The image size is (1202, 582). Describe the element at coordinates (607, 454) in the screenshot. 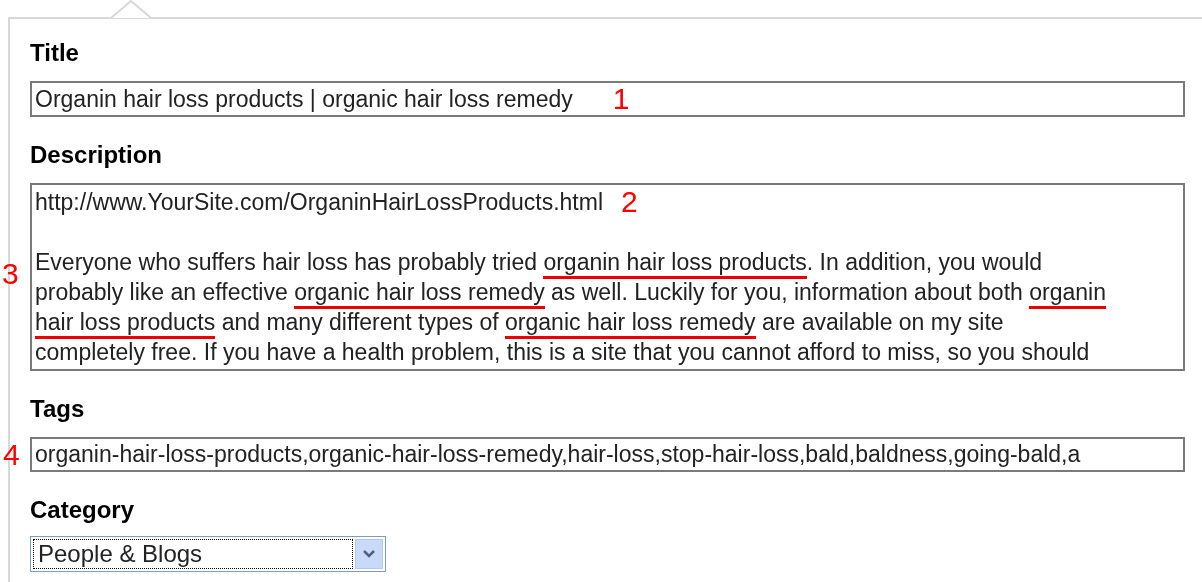

I see `tags-field: organin-hair-loss-products,organic-hair-loss-remedy,hair-loss,stop-hair-loss,bald,baldness,going-bald,a` at that location.